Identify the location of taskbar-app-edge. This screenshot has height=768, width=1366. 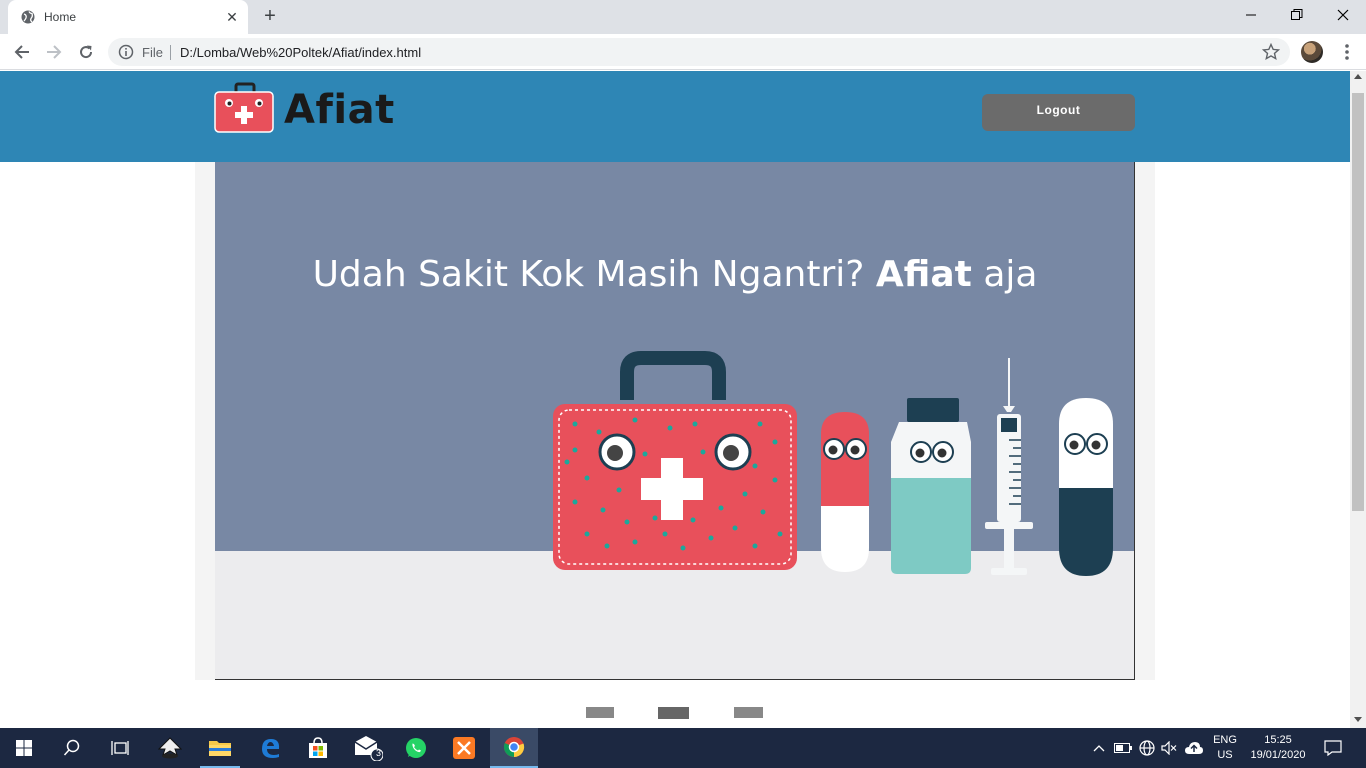
(270, 748).